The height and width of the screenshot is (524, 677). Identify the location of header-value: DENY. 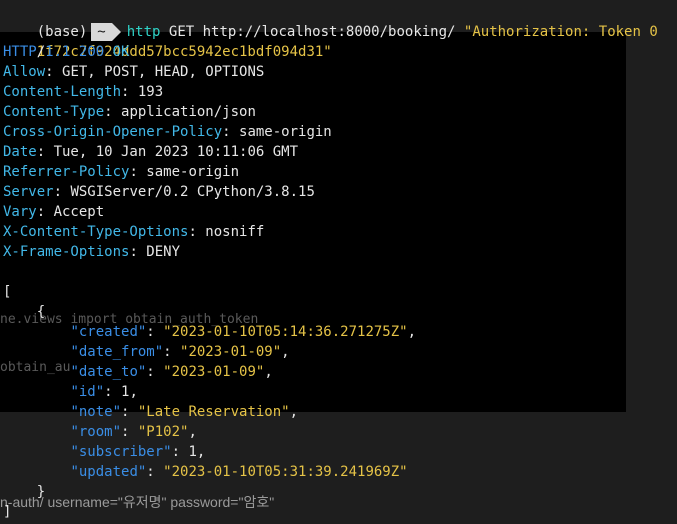
(163, 252).